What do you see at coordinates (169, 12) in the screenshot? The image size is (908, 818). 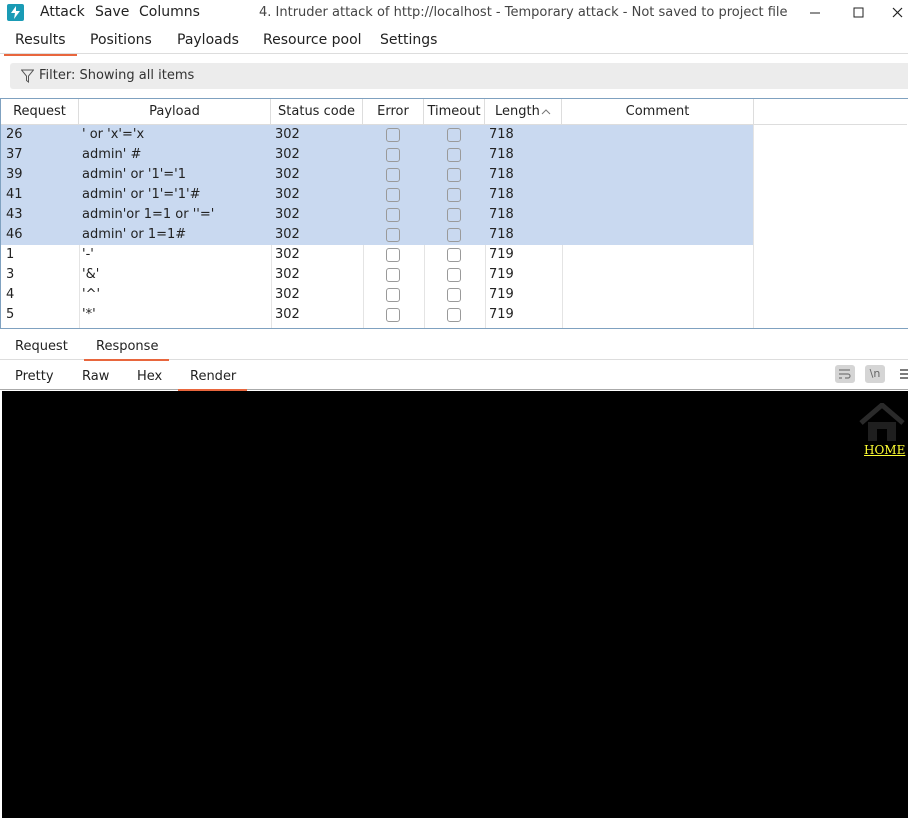 I see `menu-columns: Columns` at bounding box center [169, 12].